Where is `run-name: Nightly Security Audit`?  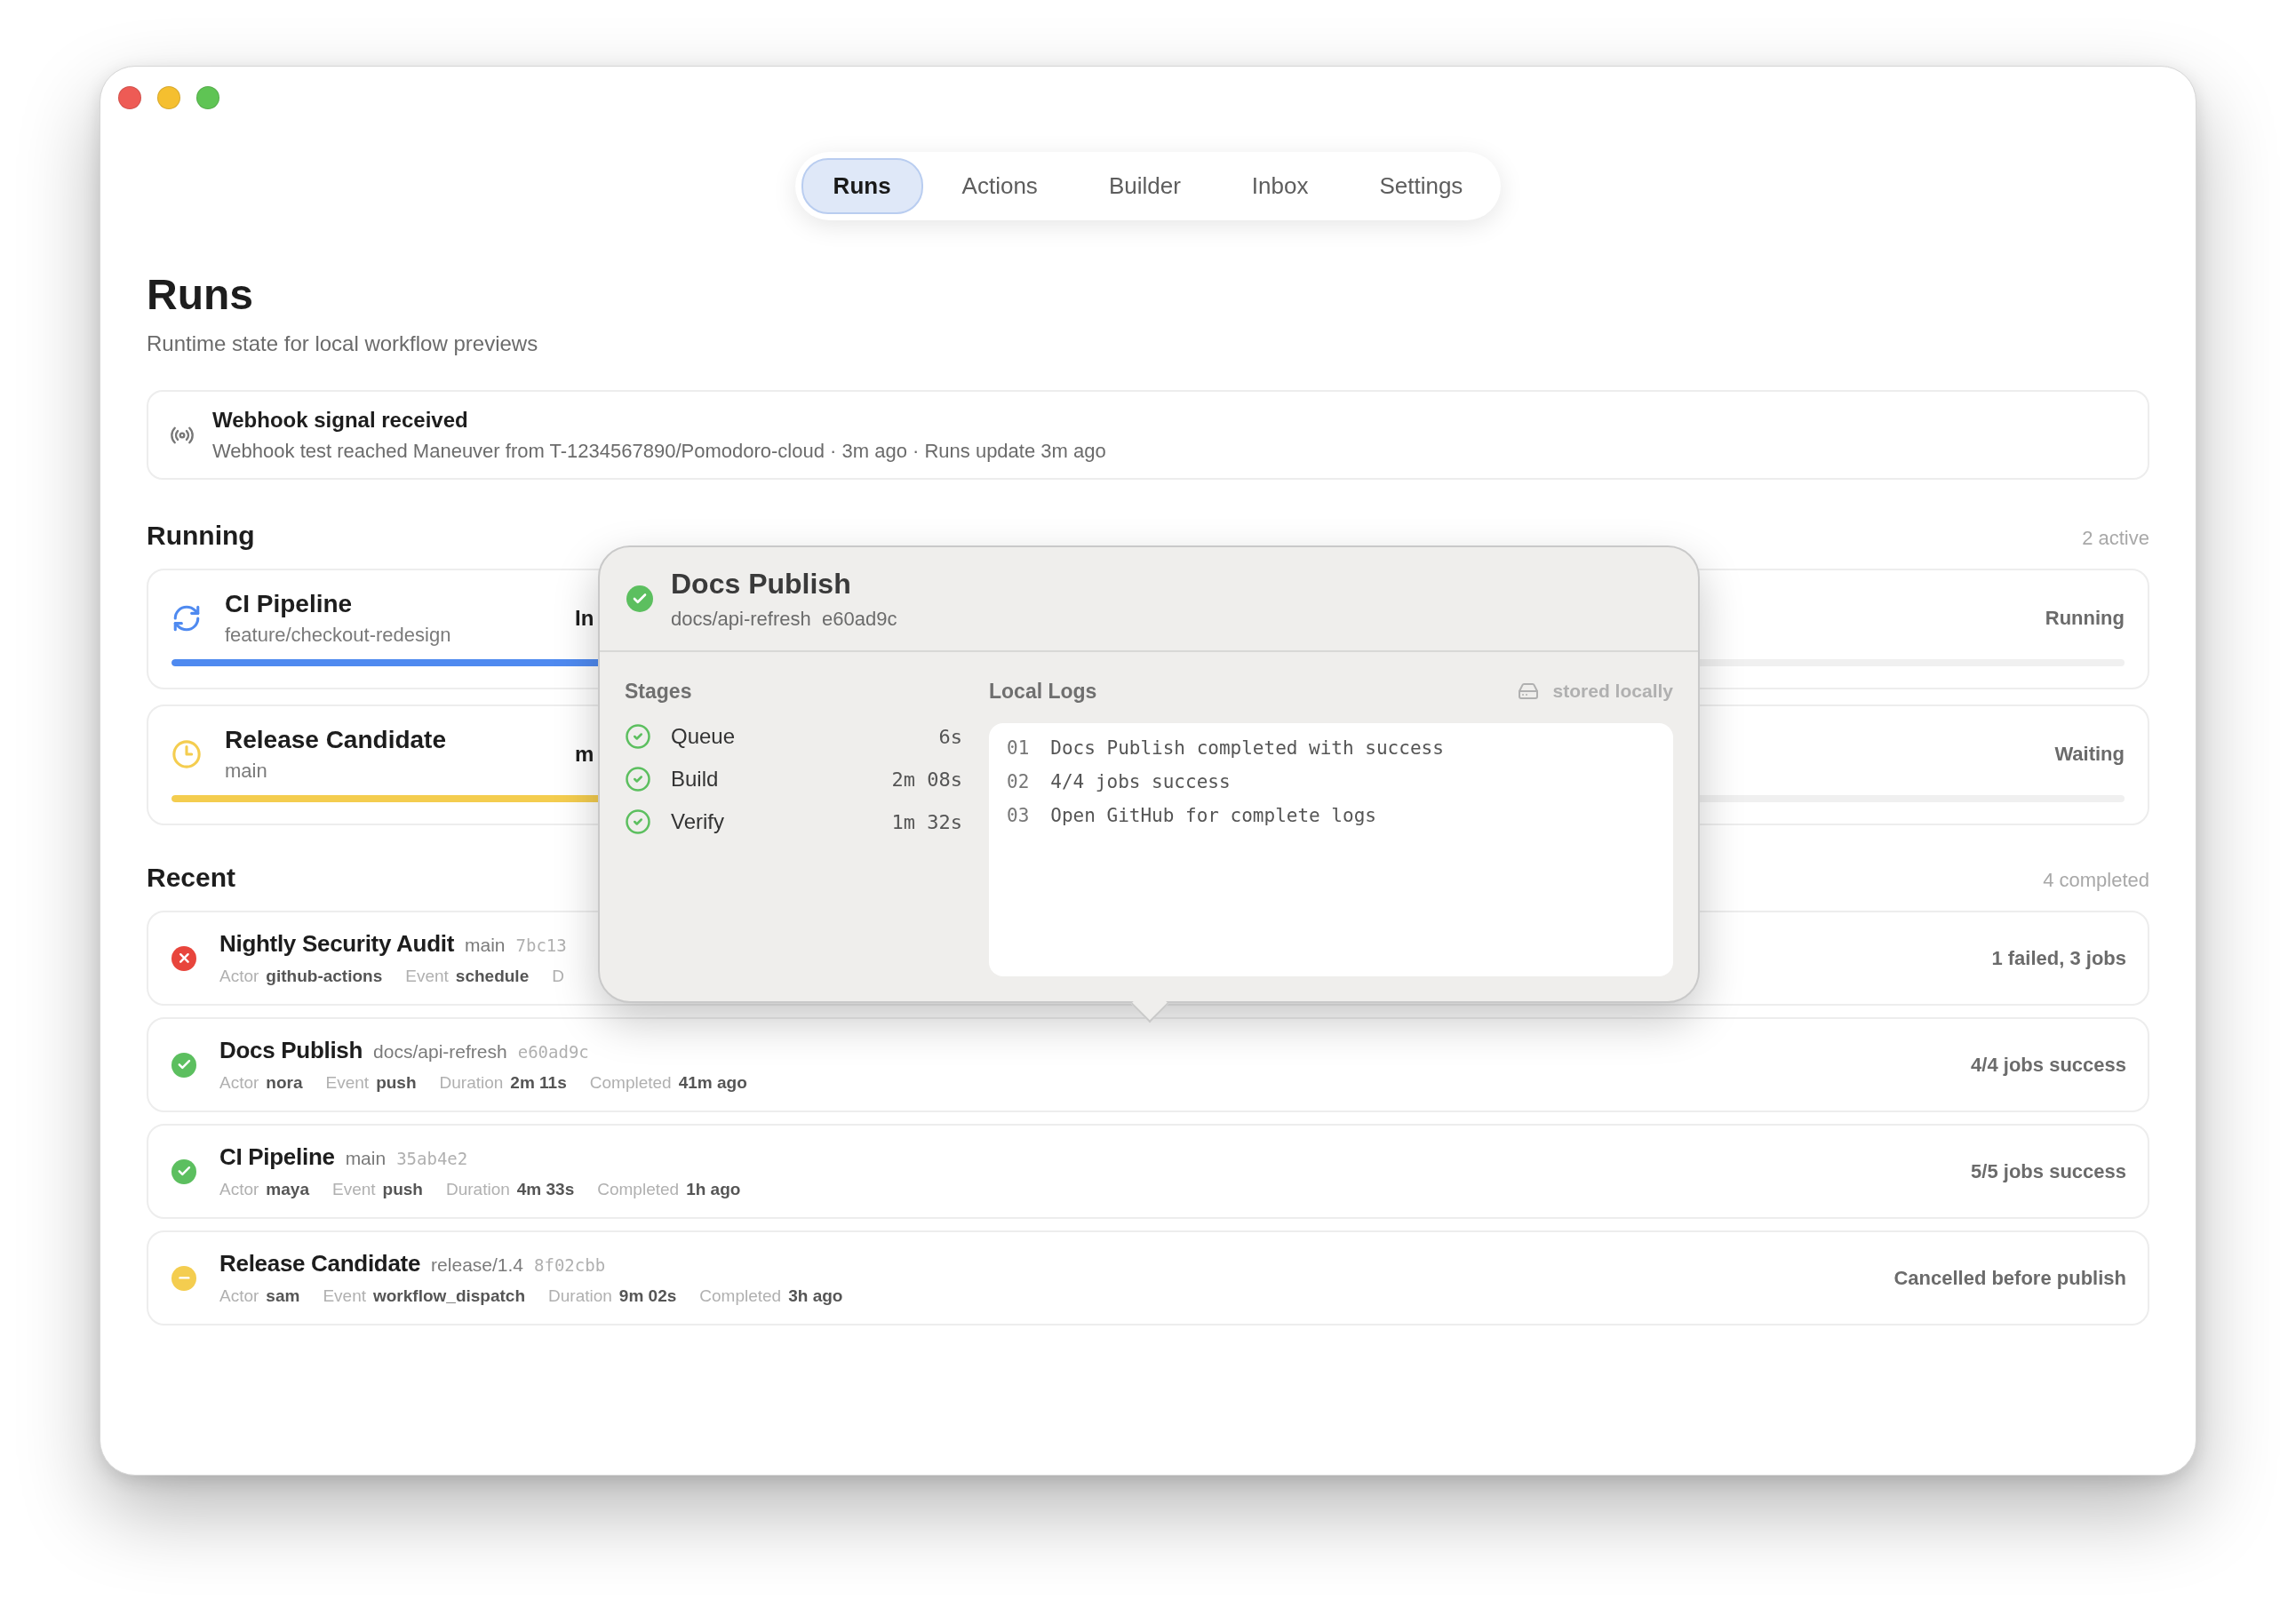 run-name: Nightly Security Audit is located at coordinates (337, 944).